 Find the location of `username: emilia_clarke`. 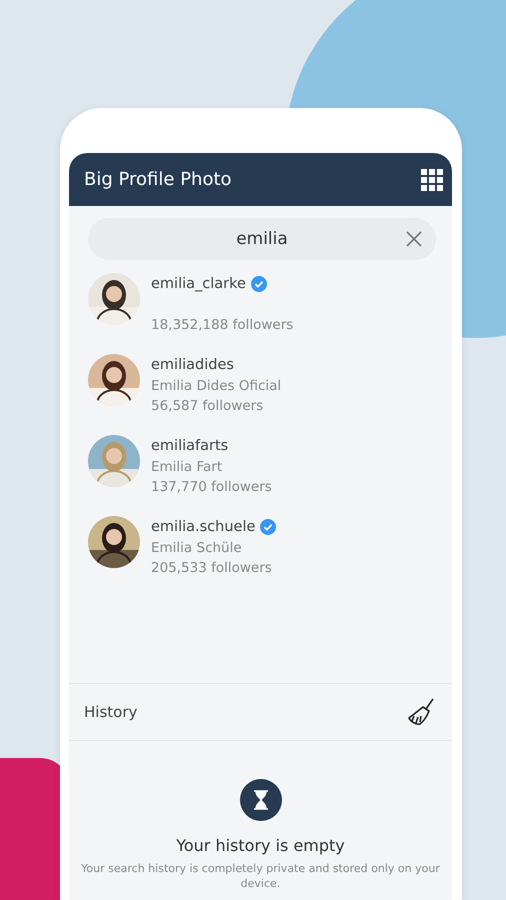

username: emilia_clarke is located at coordinates (198, 284).